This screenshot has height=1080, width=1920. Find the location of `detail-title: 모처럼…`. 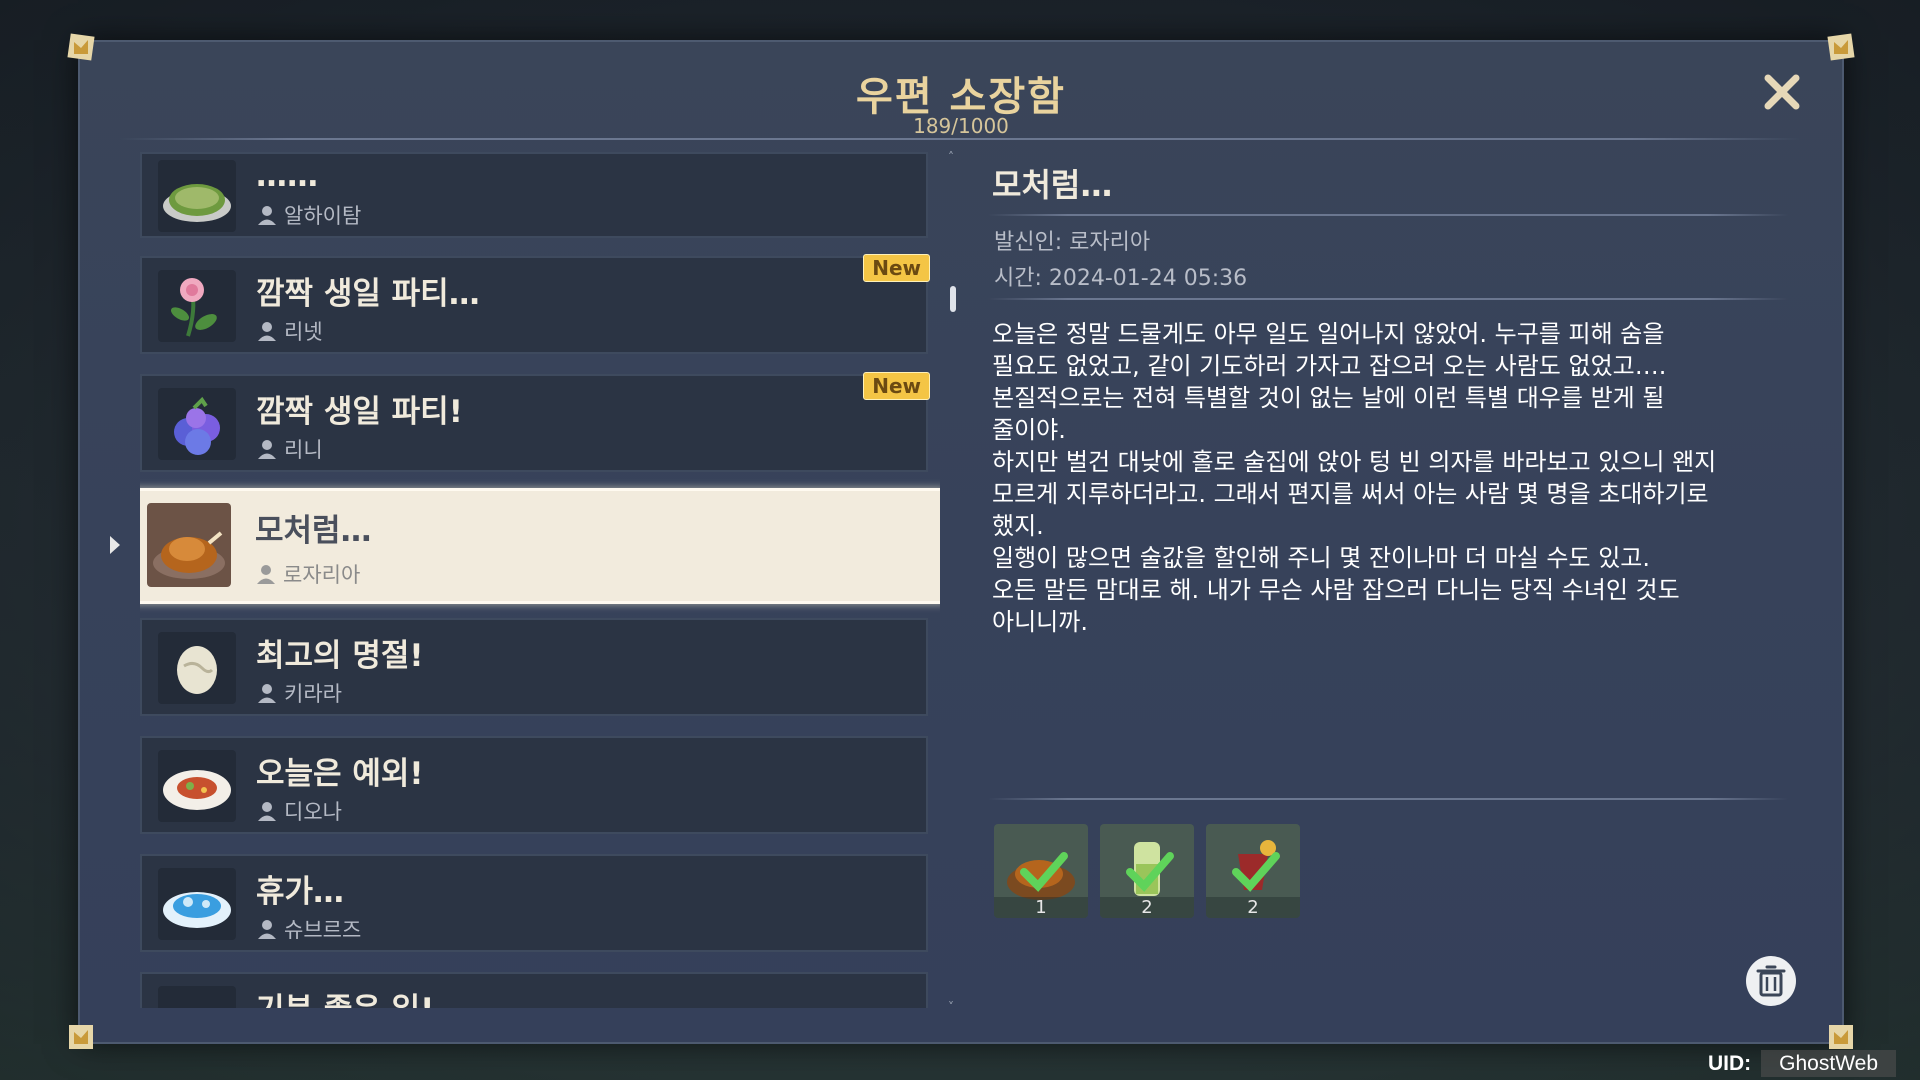

detail-title: 모처럼… is located at coordinates (1052, 185).